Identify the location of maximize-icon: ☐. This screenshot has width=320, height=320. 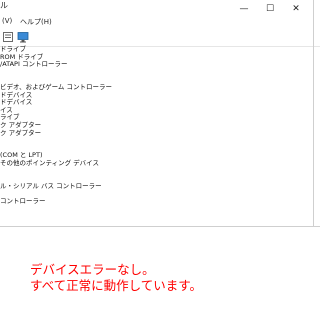
(270, 8).